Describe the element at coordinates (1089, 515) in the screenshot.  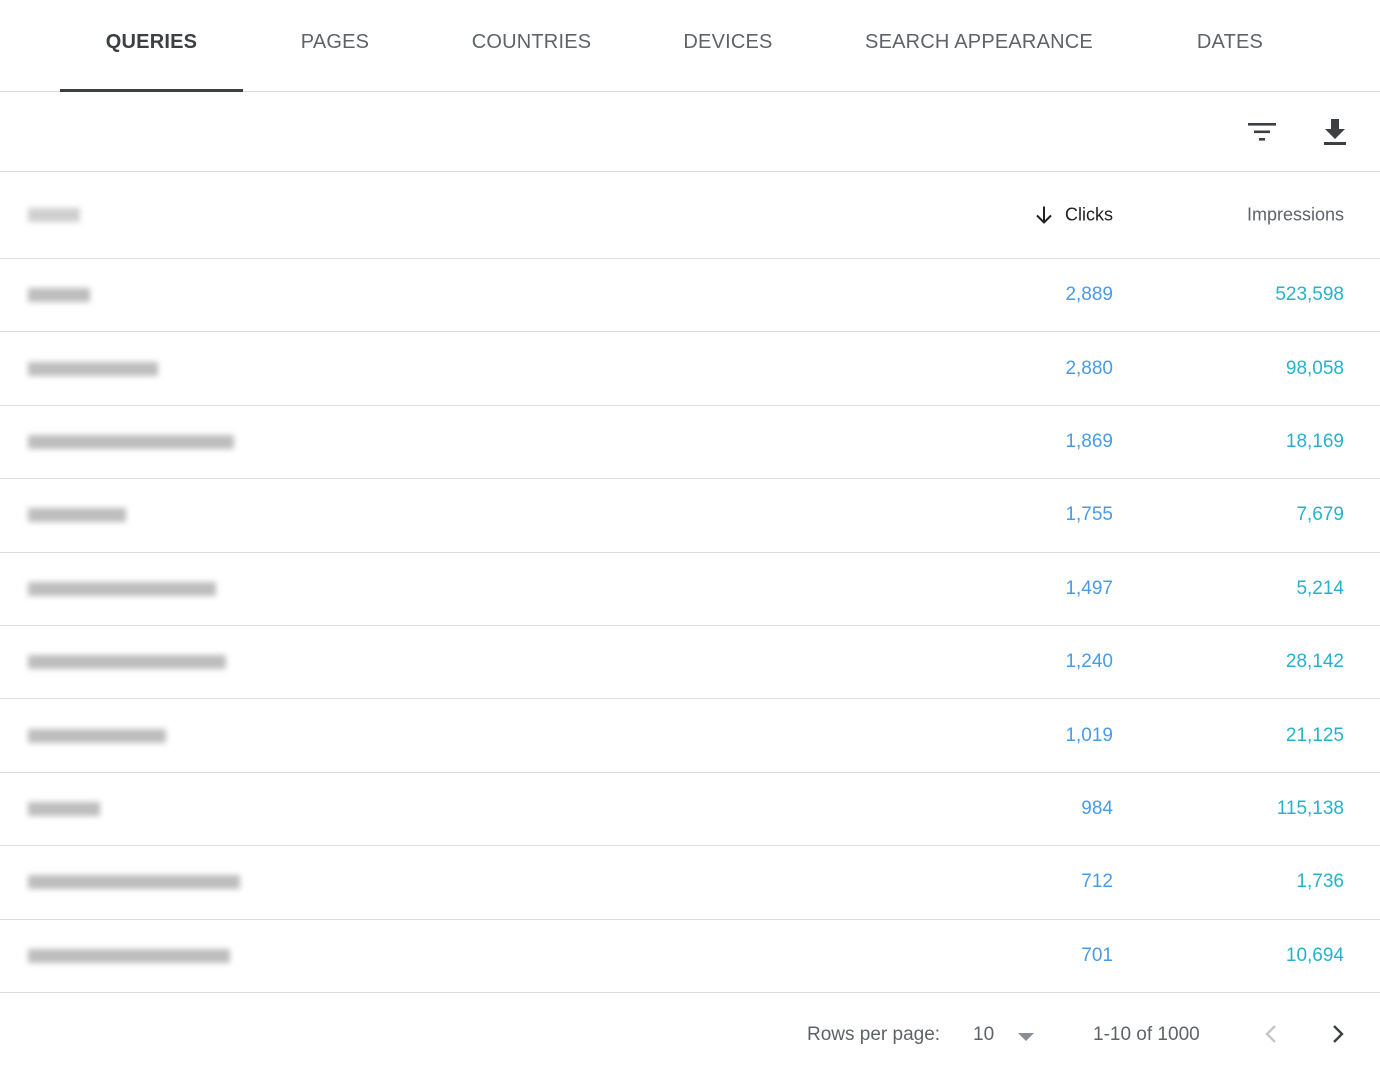
I see `clicks-value: 1,755` at that location.